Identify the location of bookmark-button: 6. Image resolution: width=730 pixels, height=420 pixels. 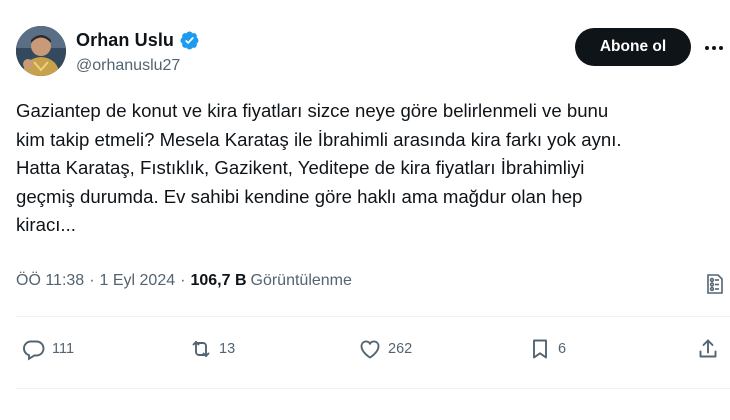
(547, 349).